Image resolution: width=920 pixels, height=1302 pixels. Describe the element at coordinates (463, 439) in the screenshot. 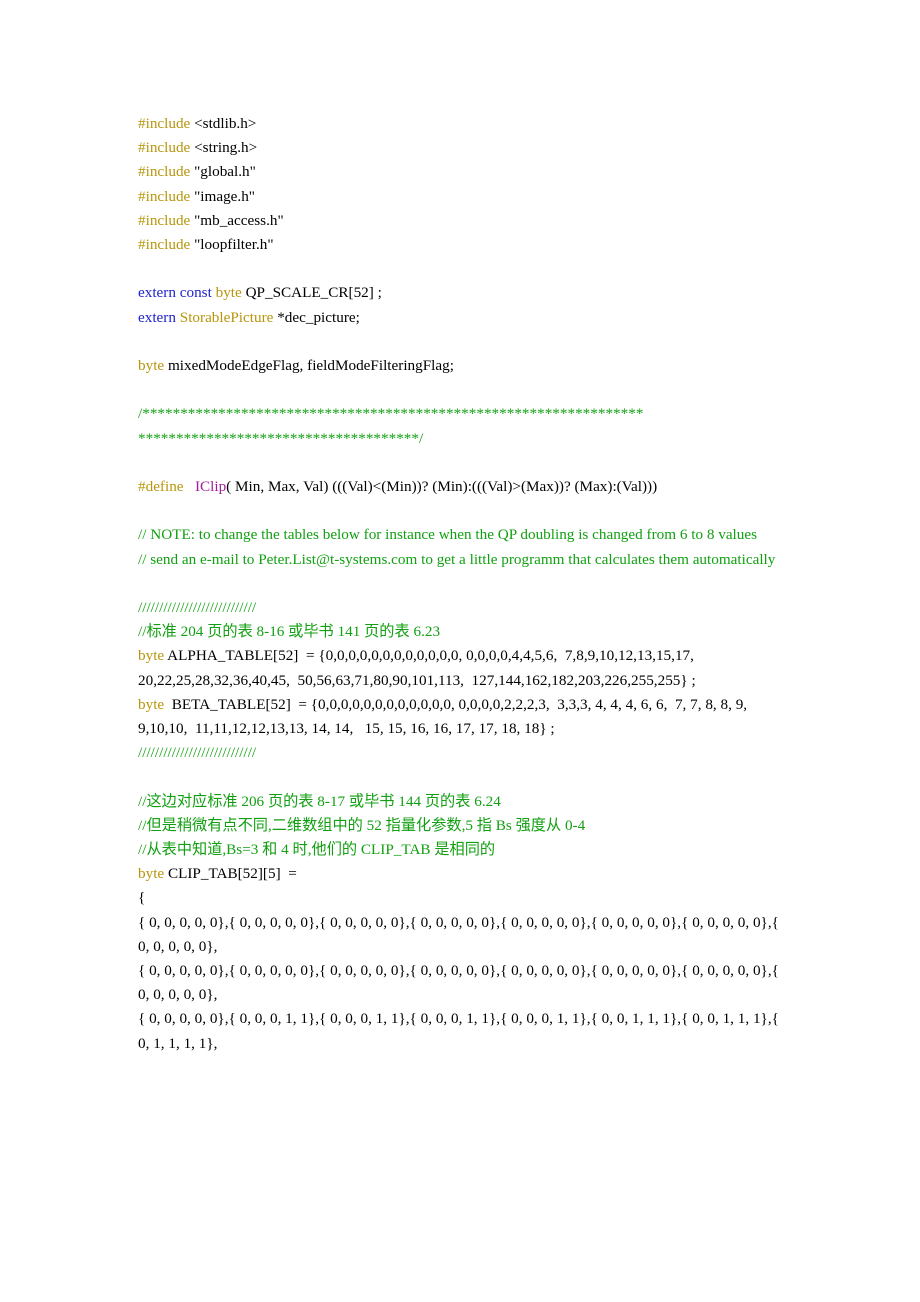

I see `banner-comment-line: *************************************/` at that location.